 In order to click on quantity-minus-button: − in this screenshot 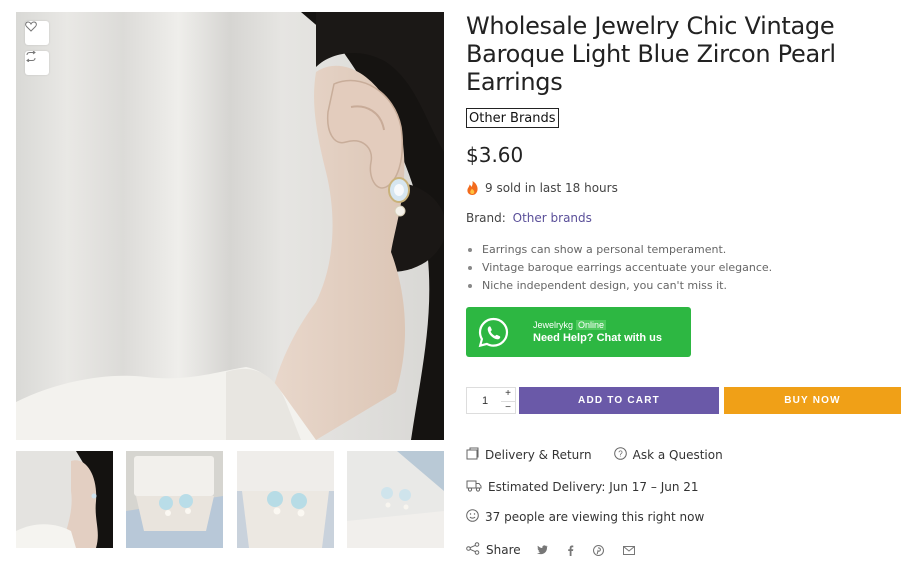, I will do `click(508, 407)`.